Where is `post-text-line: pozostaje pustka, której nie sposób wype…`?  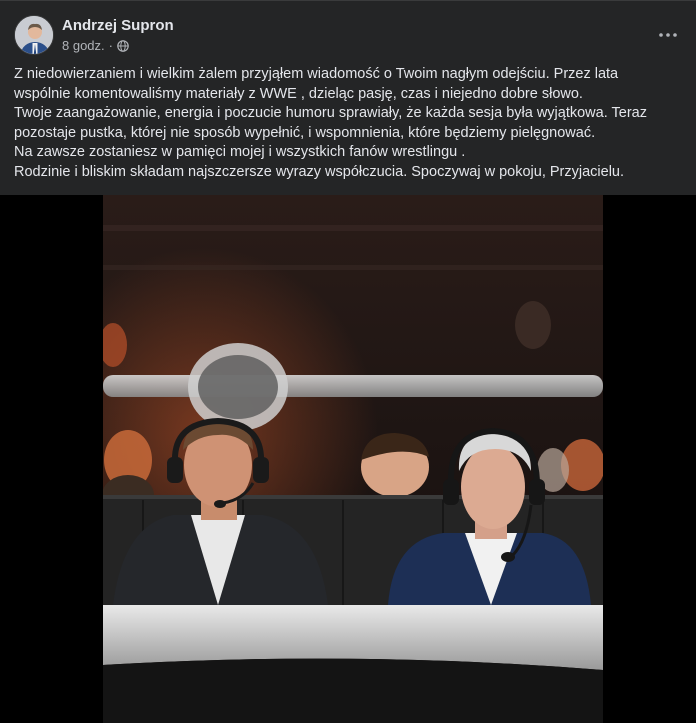 post-text-line: pozostaje pustka, której nie sposób wype… is located at coordinates (305, 132).